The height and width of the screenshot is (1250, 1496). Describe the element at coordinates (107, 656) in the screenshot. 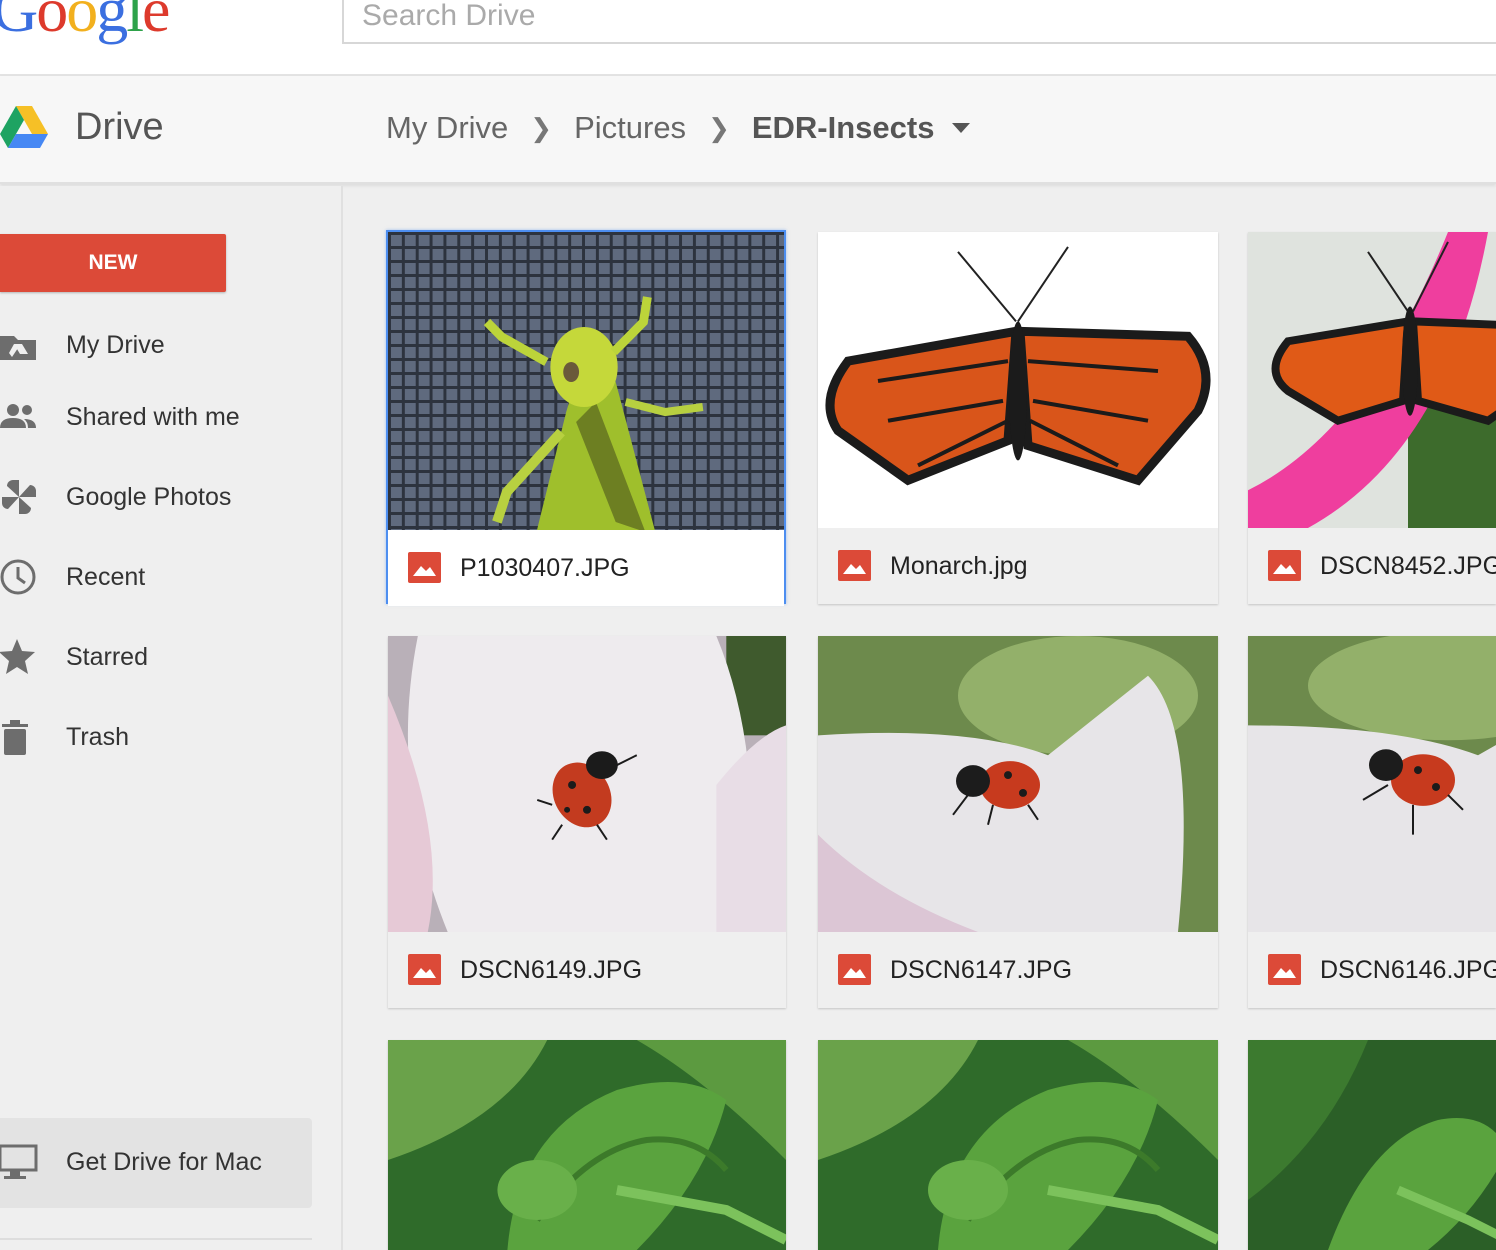

I see `sidebar-item-label: Starred` at that location.